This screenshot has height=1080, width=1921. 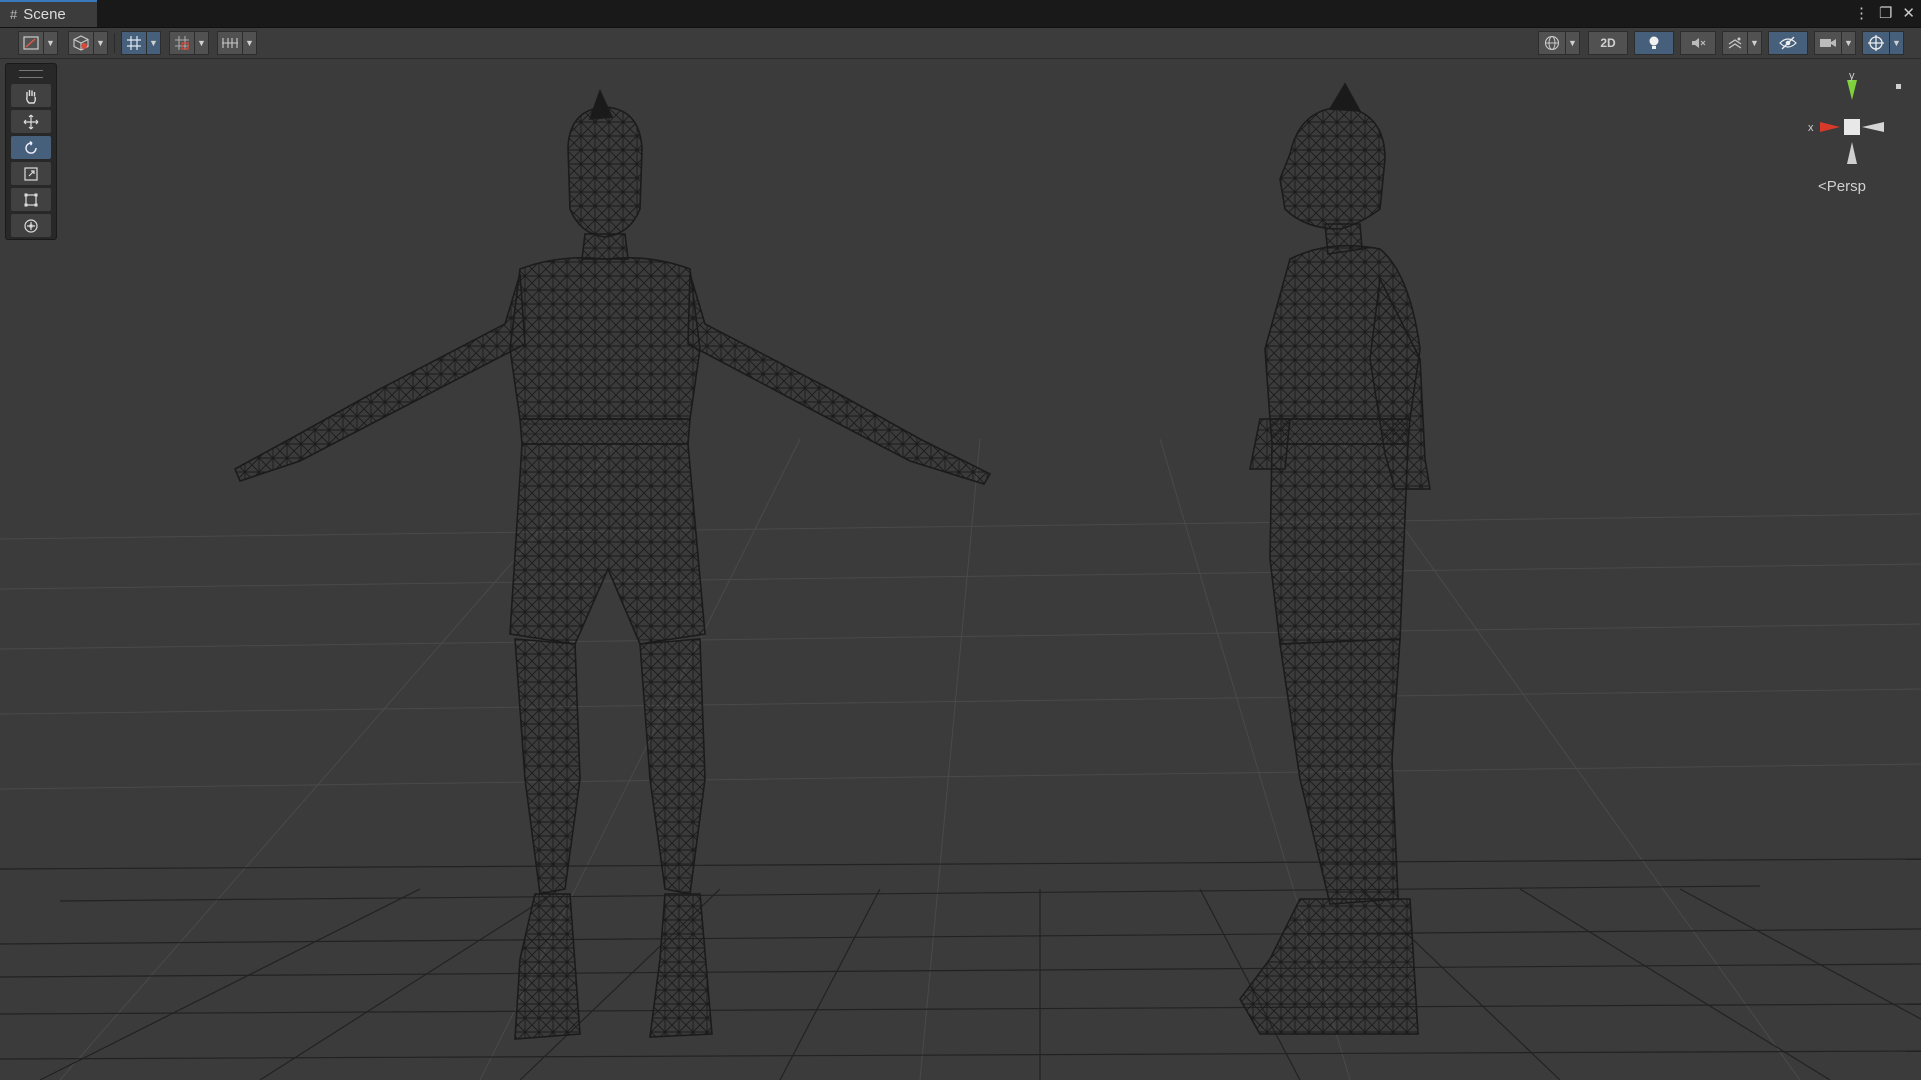 I want to click on gizmo-x-label: x, so click(x=1811, y=128).